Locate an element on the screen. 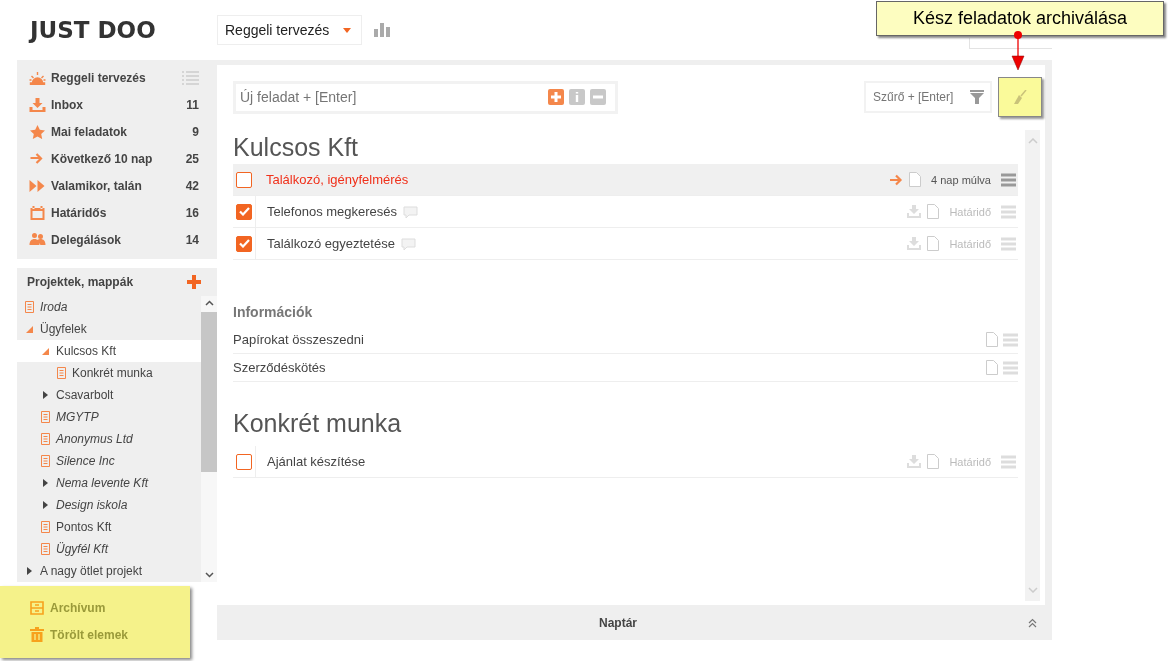  nav-count: 14 is located at coordinates (192, 239).